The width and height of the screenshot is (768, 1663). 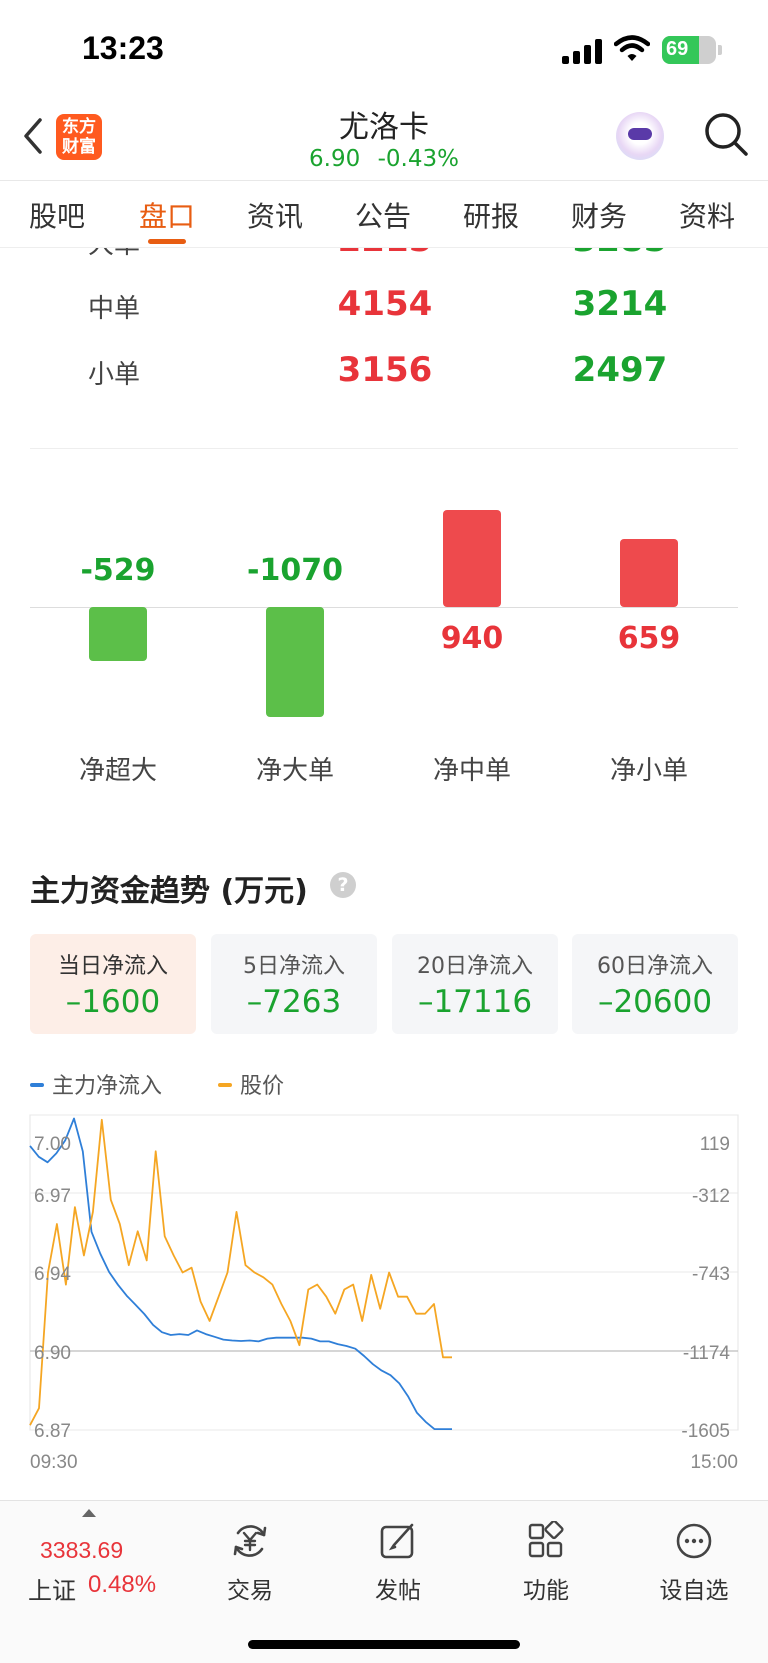 I want to click on robot-visor, so click(x=640, y=134).